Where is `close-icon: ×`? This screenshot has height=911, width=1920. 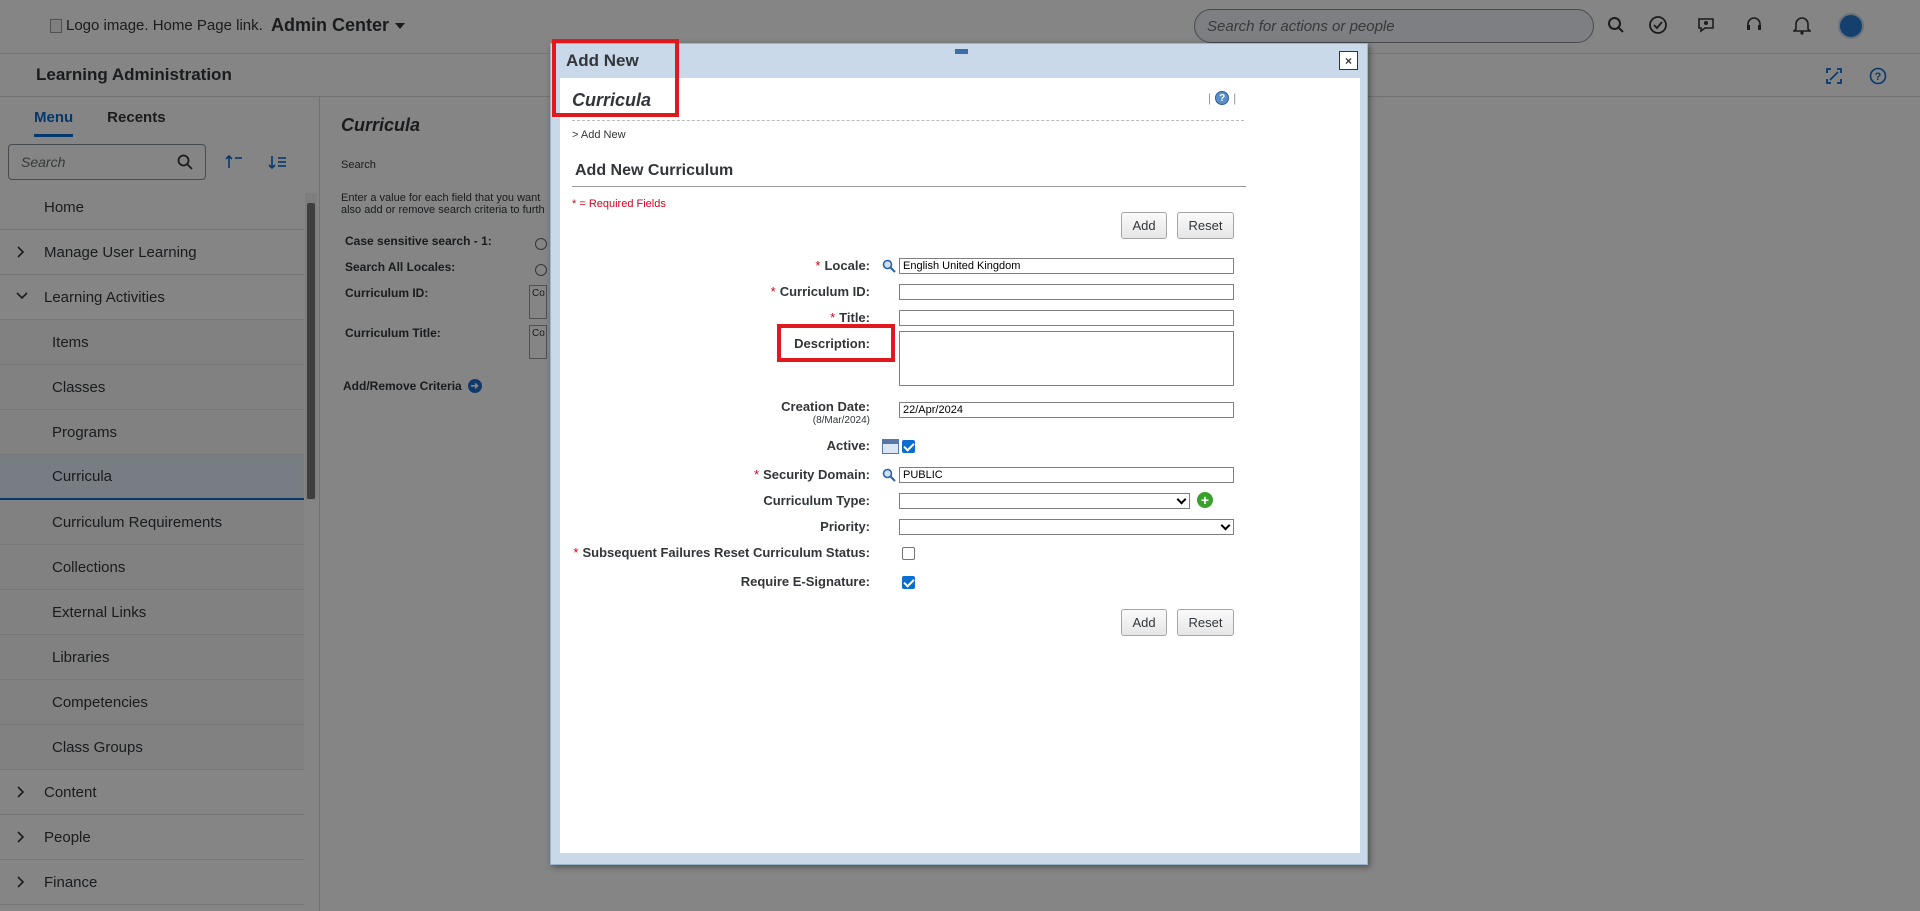 close-icon: × is located at coordinates (1348, 60).